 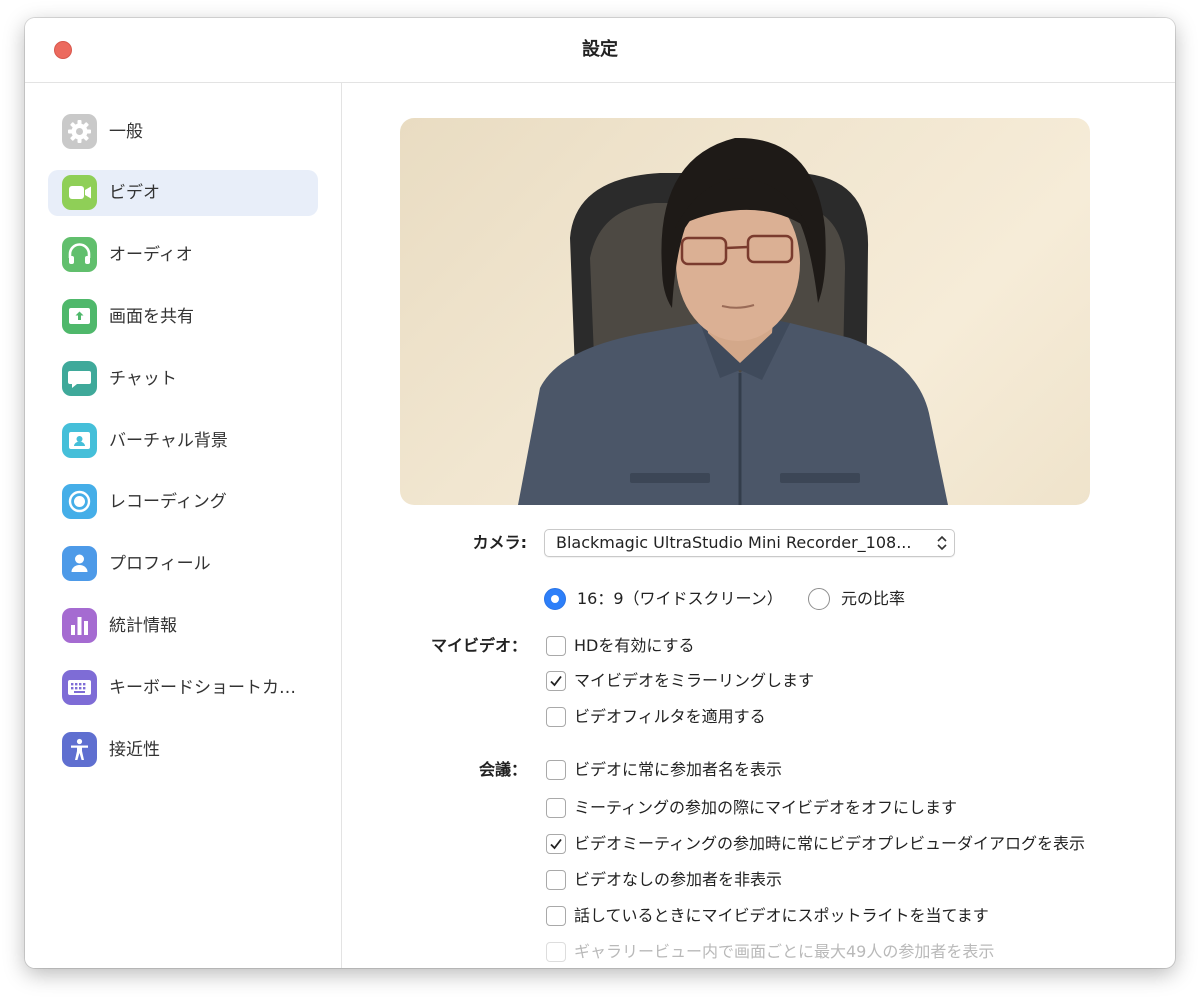 I want to click on turn-off-video-checkbox, so click(x=556, y=808).